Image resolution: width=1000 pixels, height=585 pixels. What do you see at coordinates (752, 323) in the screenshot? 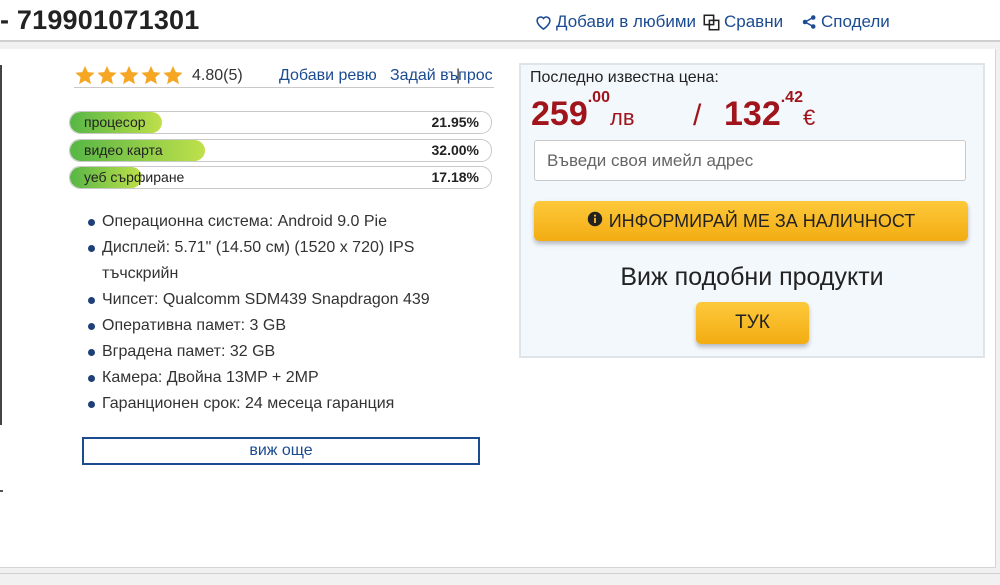
I see `similar-products-button: ТУК` at bounding box center [752, 323].